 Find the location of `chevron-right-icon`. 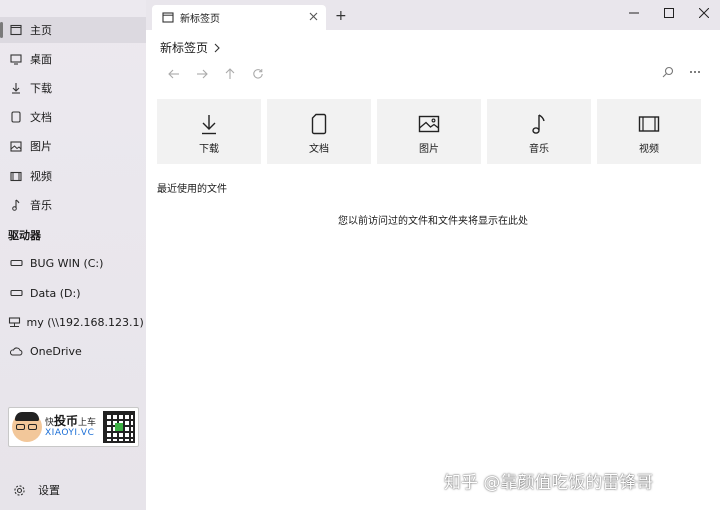

chevron-right-icon is located at coordinates (217, 48).